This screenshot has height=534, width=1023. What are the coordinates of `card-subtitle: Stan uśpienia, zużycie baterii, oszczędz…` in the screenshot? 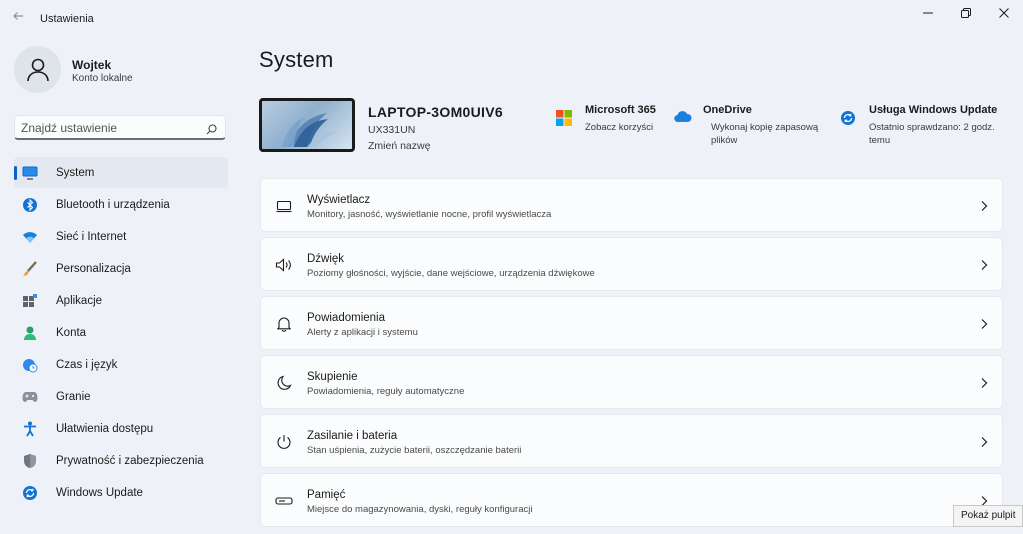 It's located at (414, 450).